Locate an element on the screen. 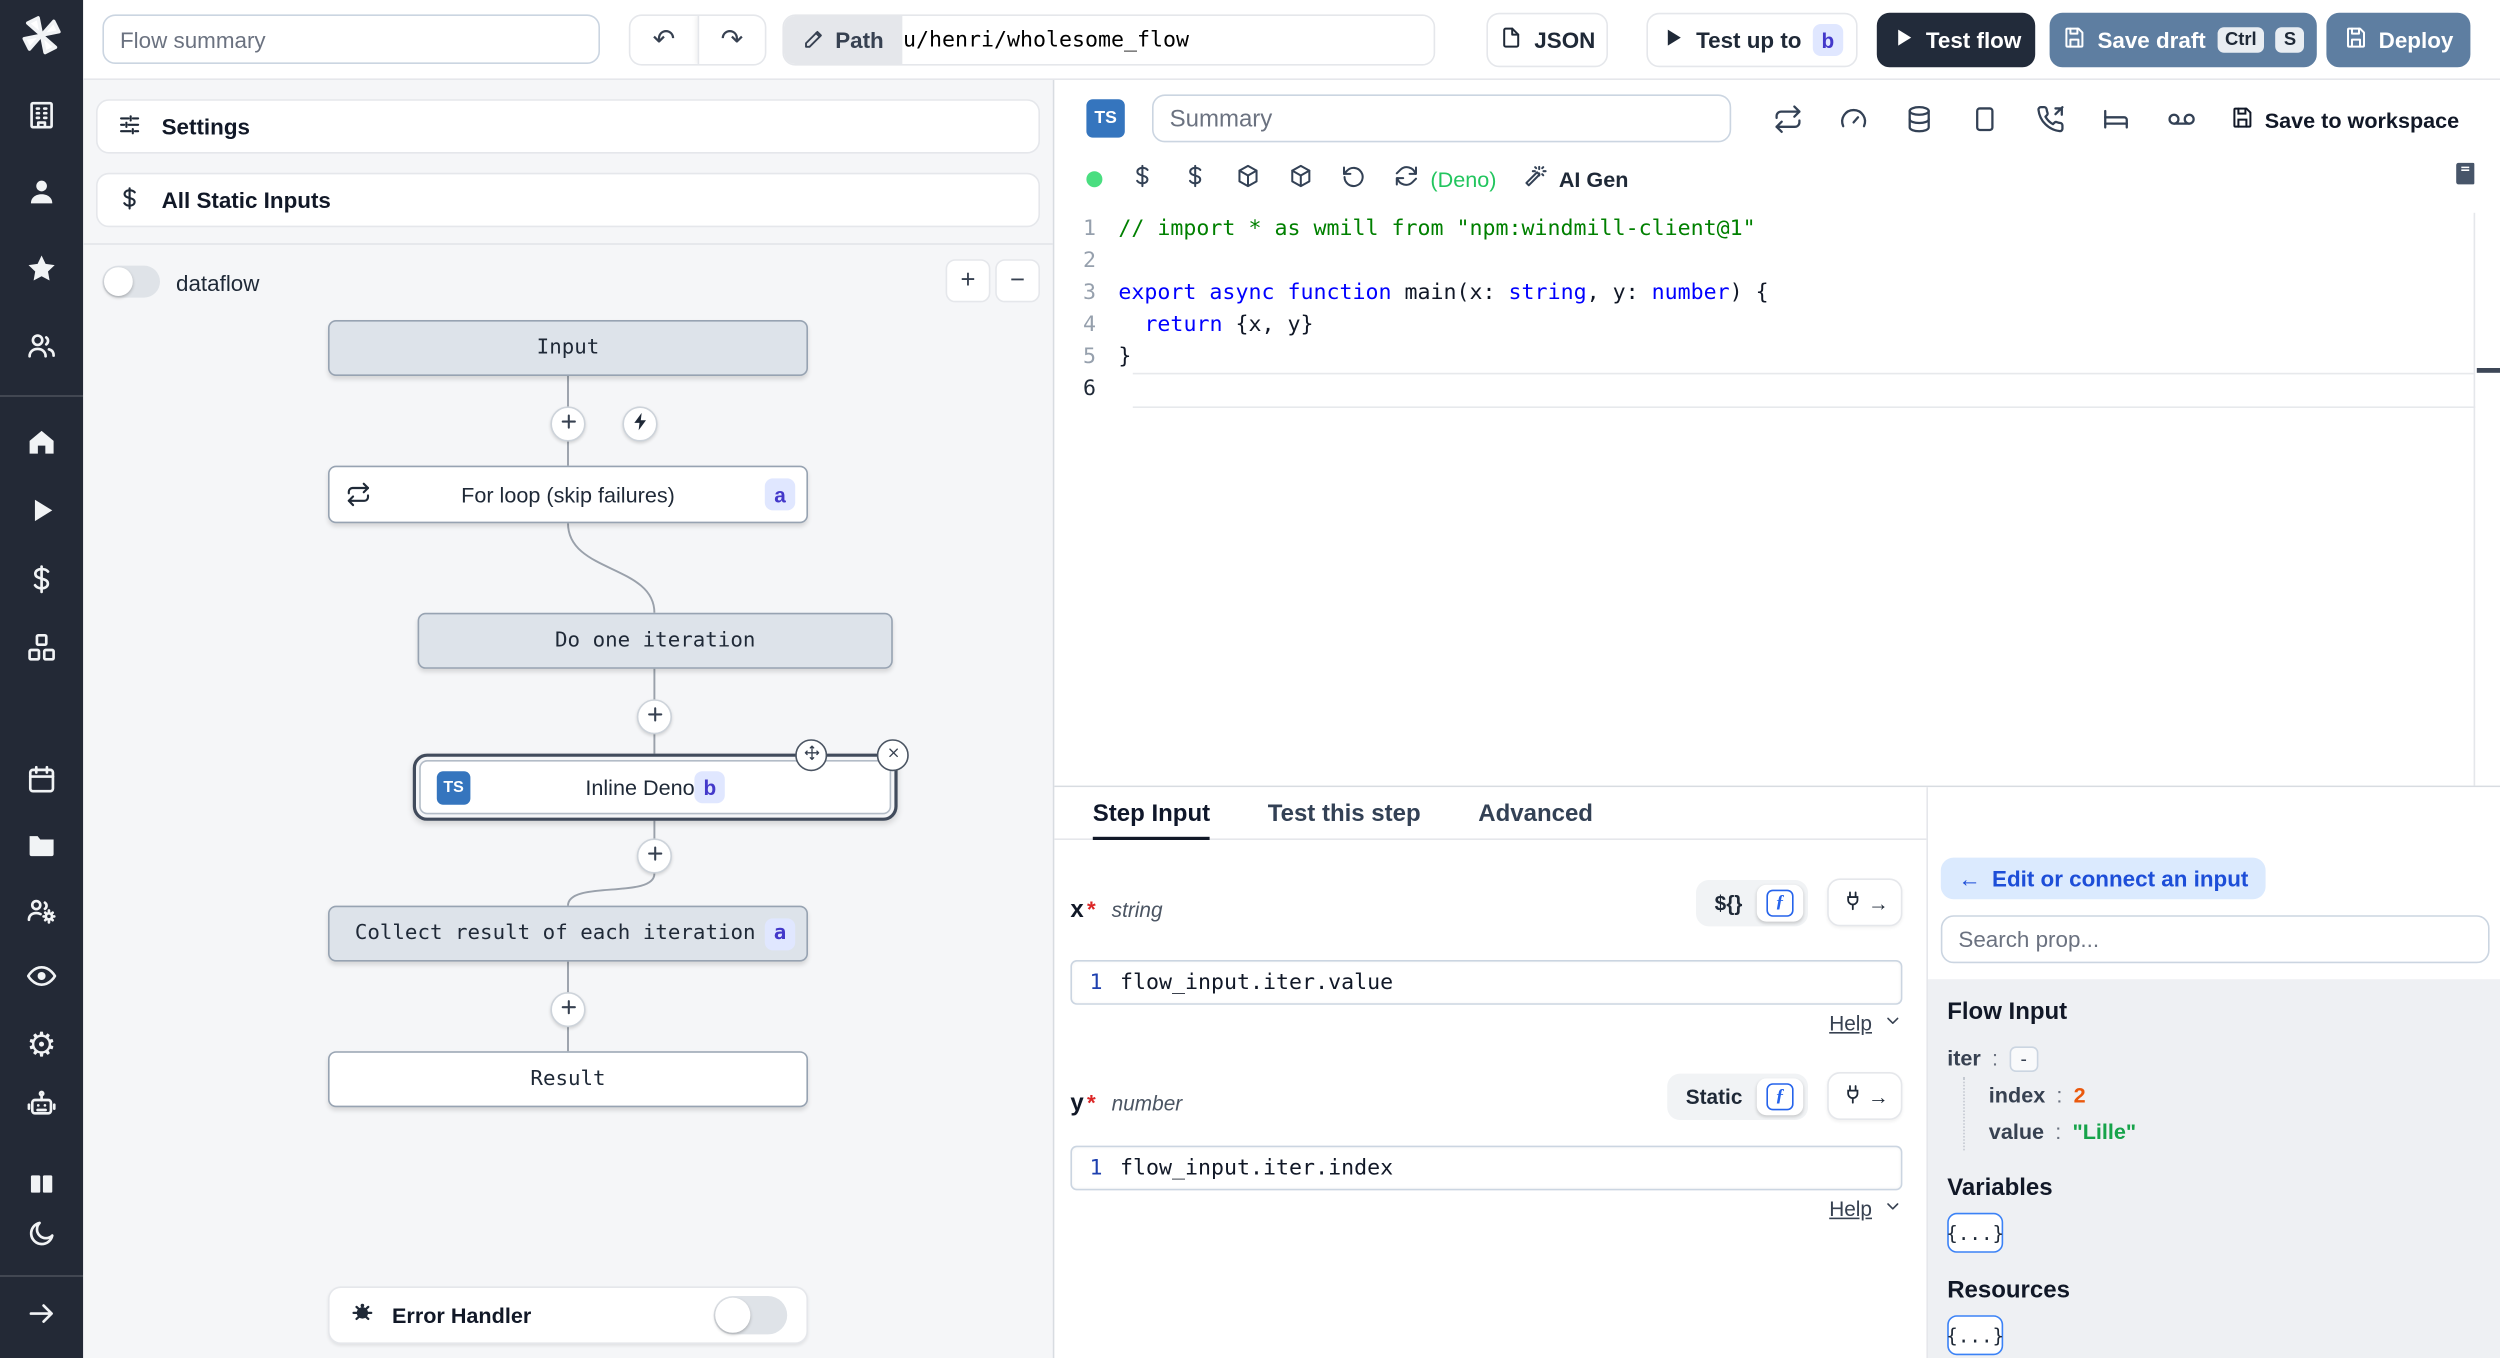  redo-button: ↷ is located at coordinates (731, 40).